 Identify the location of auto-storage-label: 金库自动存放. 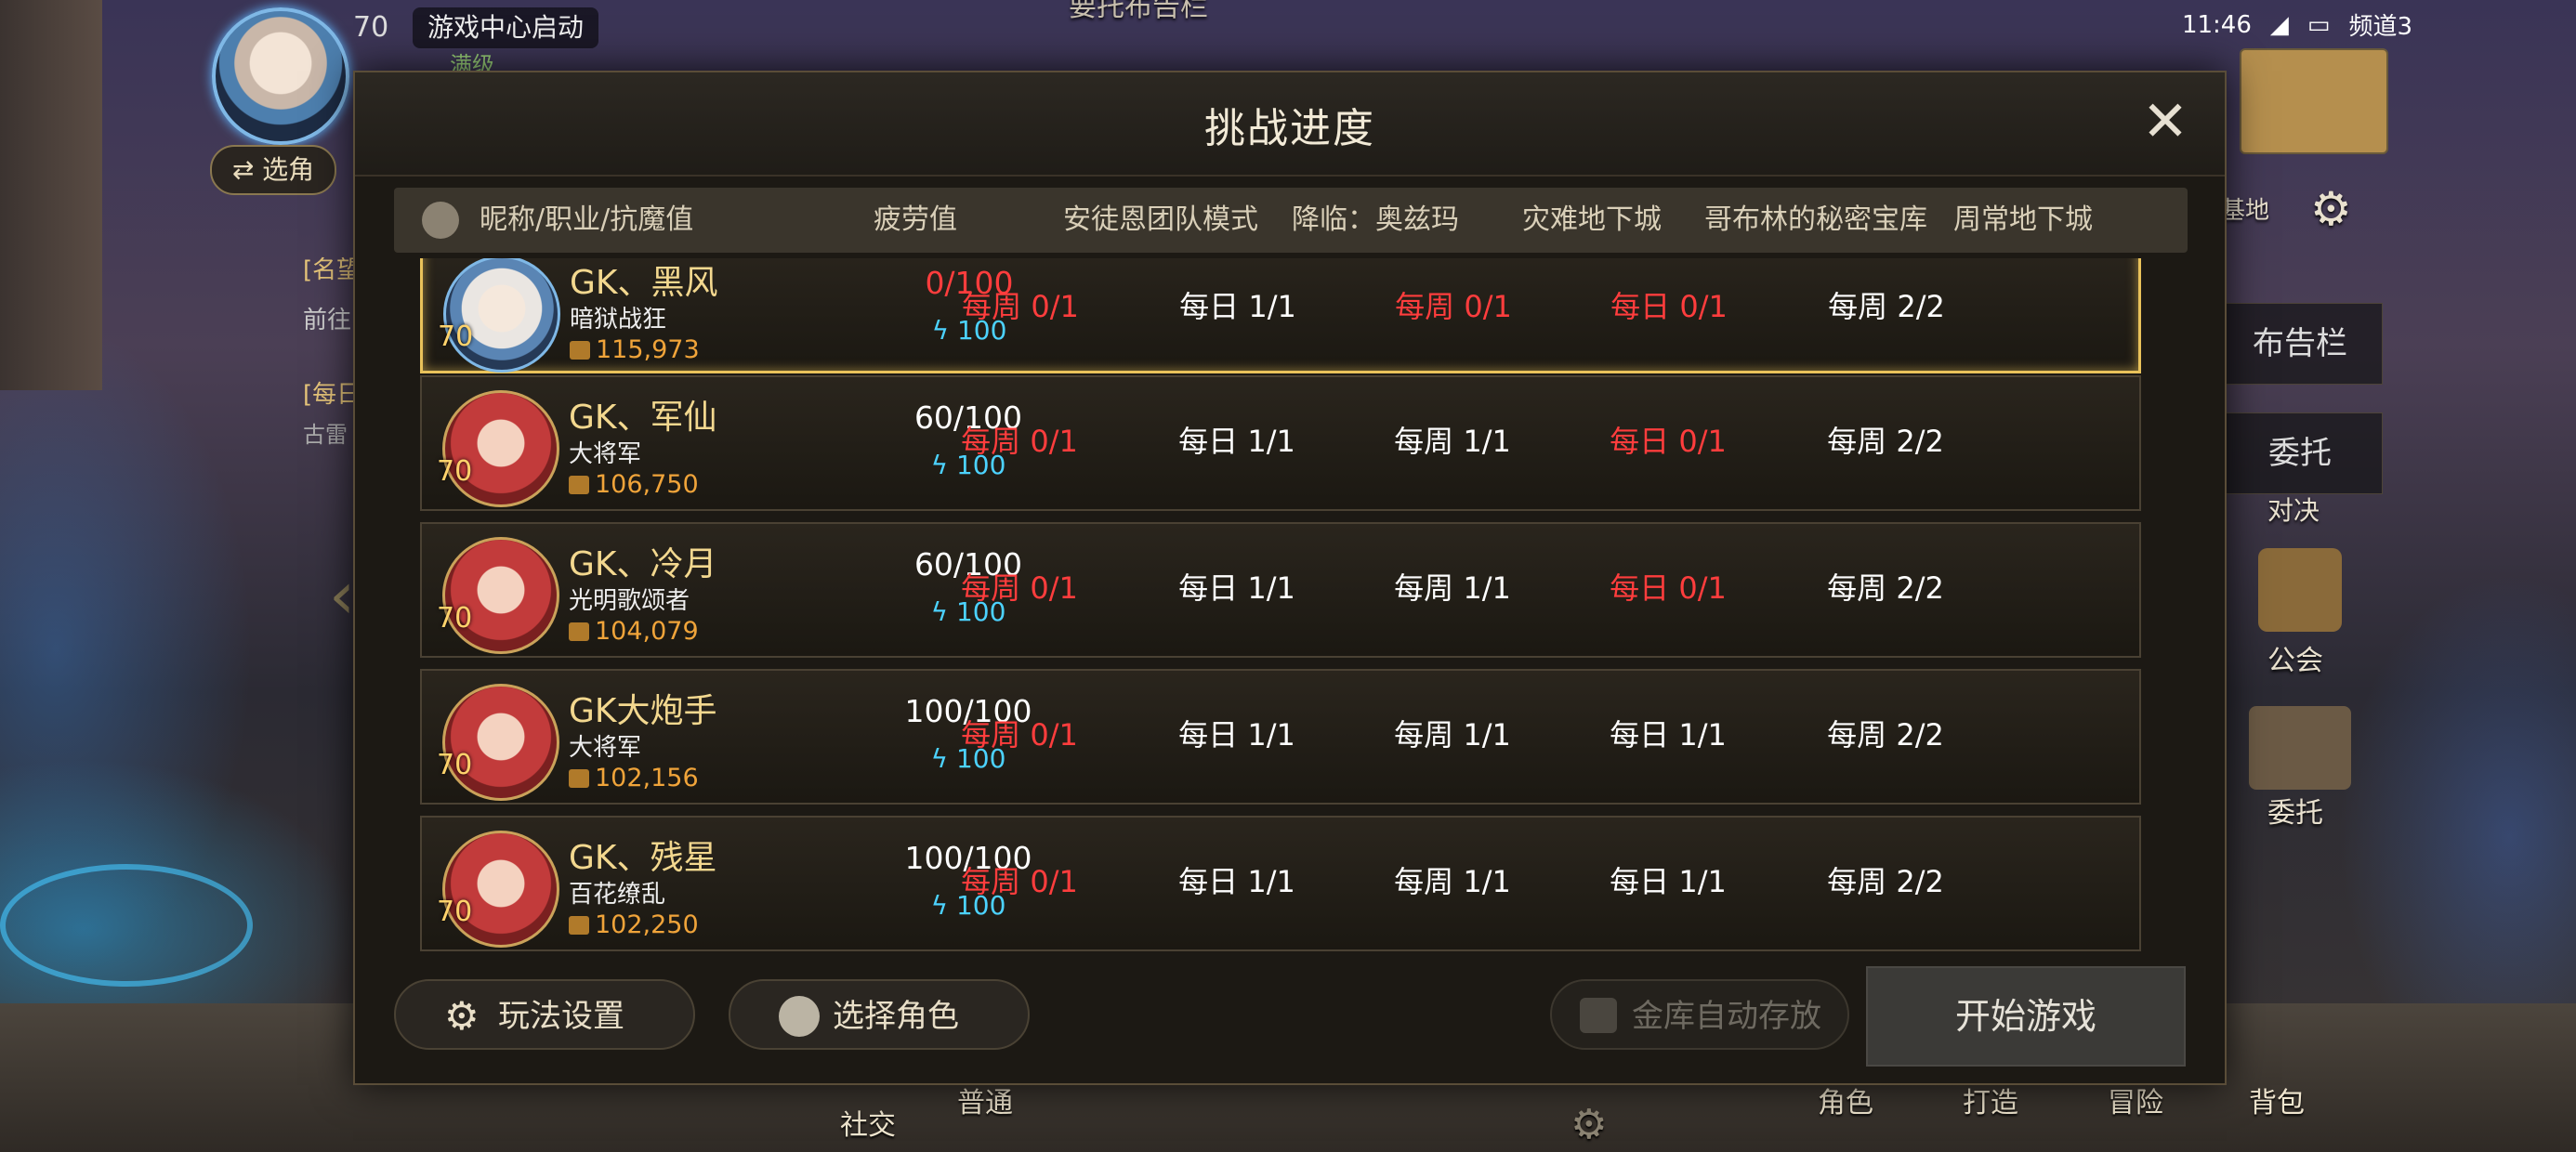
(1726, 1016).